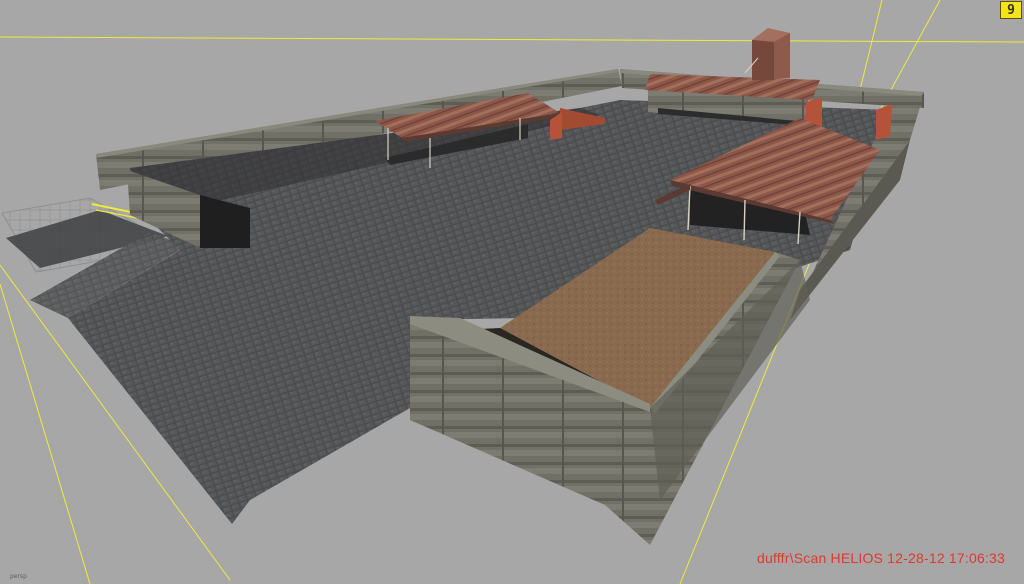 The height and width of the screenshot is (584, 1024). I want to click on camera-label: persp, so click(18, 576).